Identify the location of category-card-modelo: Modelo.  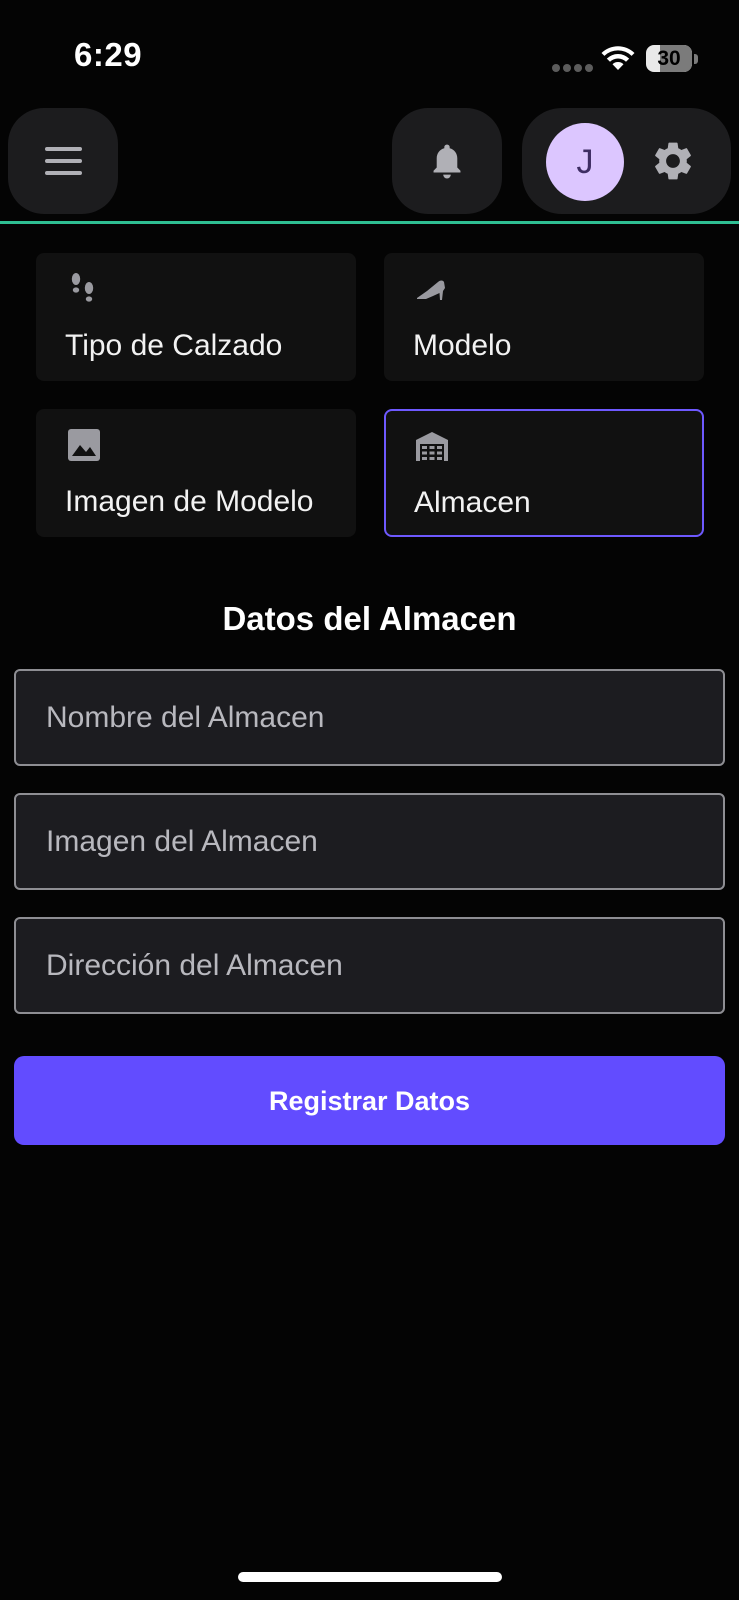
(544, 317).